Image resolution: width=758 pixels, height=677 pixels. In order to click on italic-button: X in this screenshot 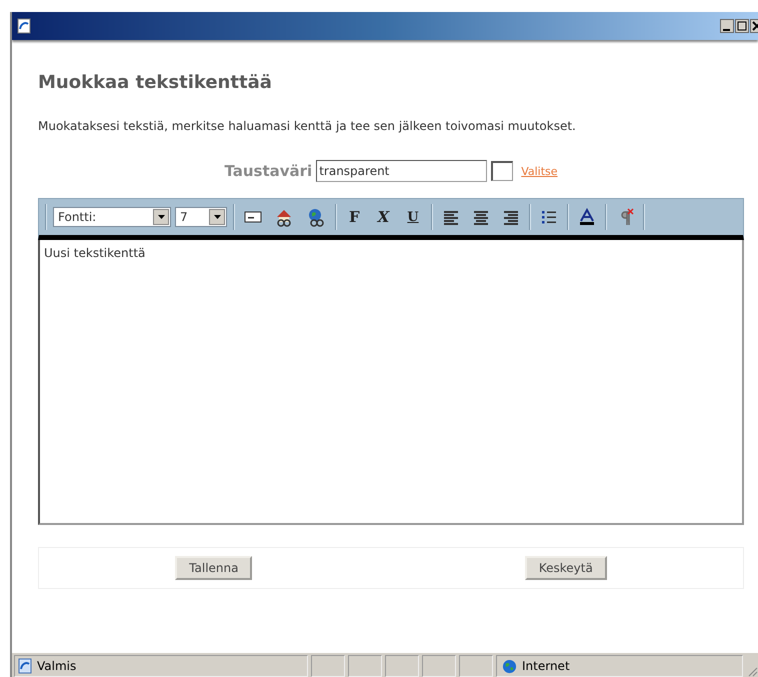, I will do `click(384, 217)`.